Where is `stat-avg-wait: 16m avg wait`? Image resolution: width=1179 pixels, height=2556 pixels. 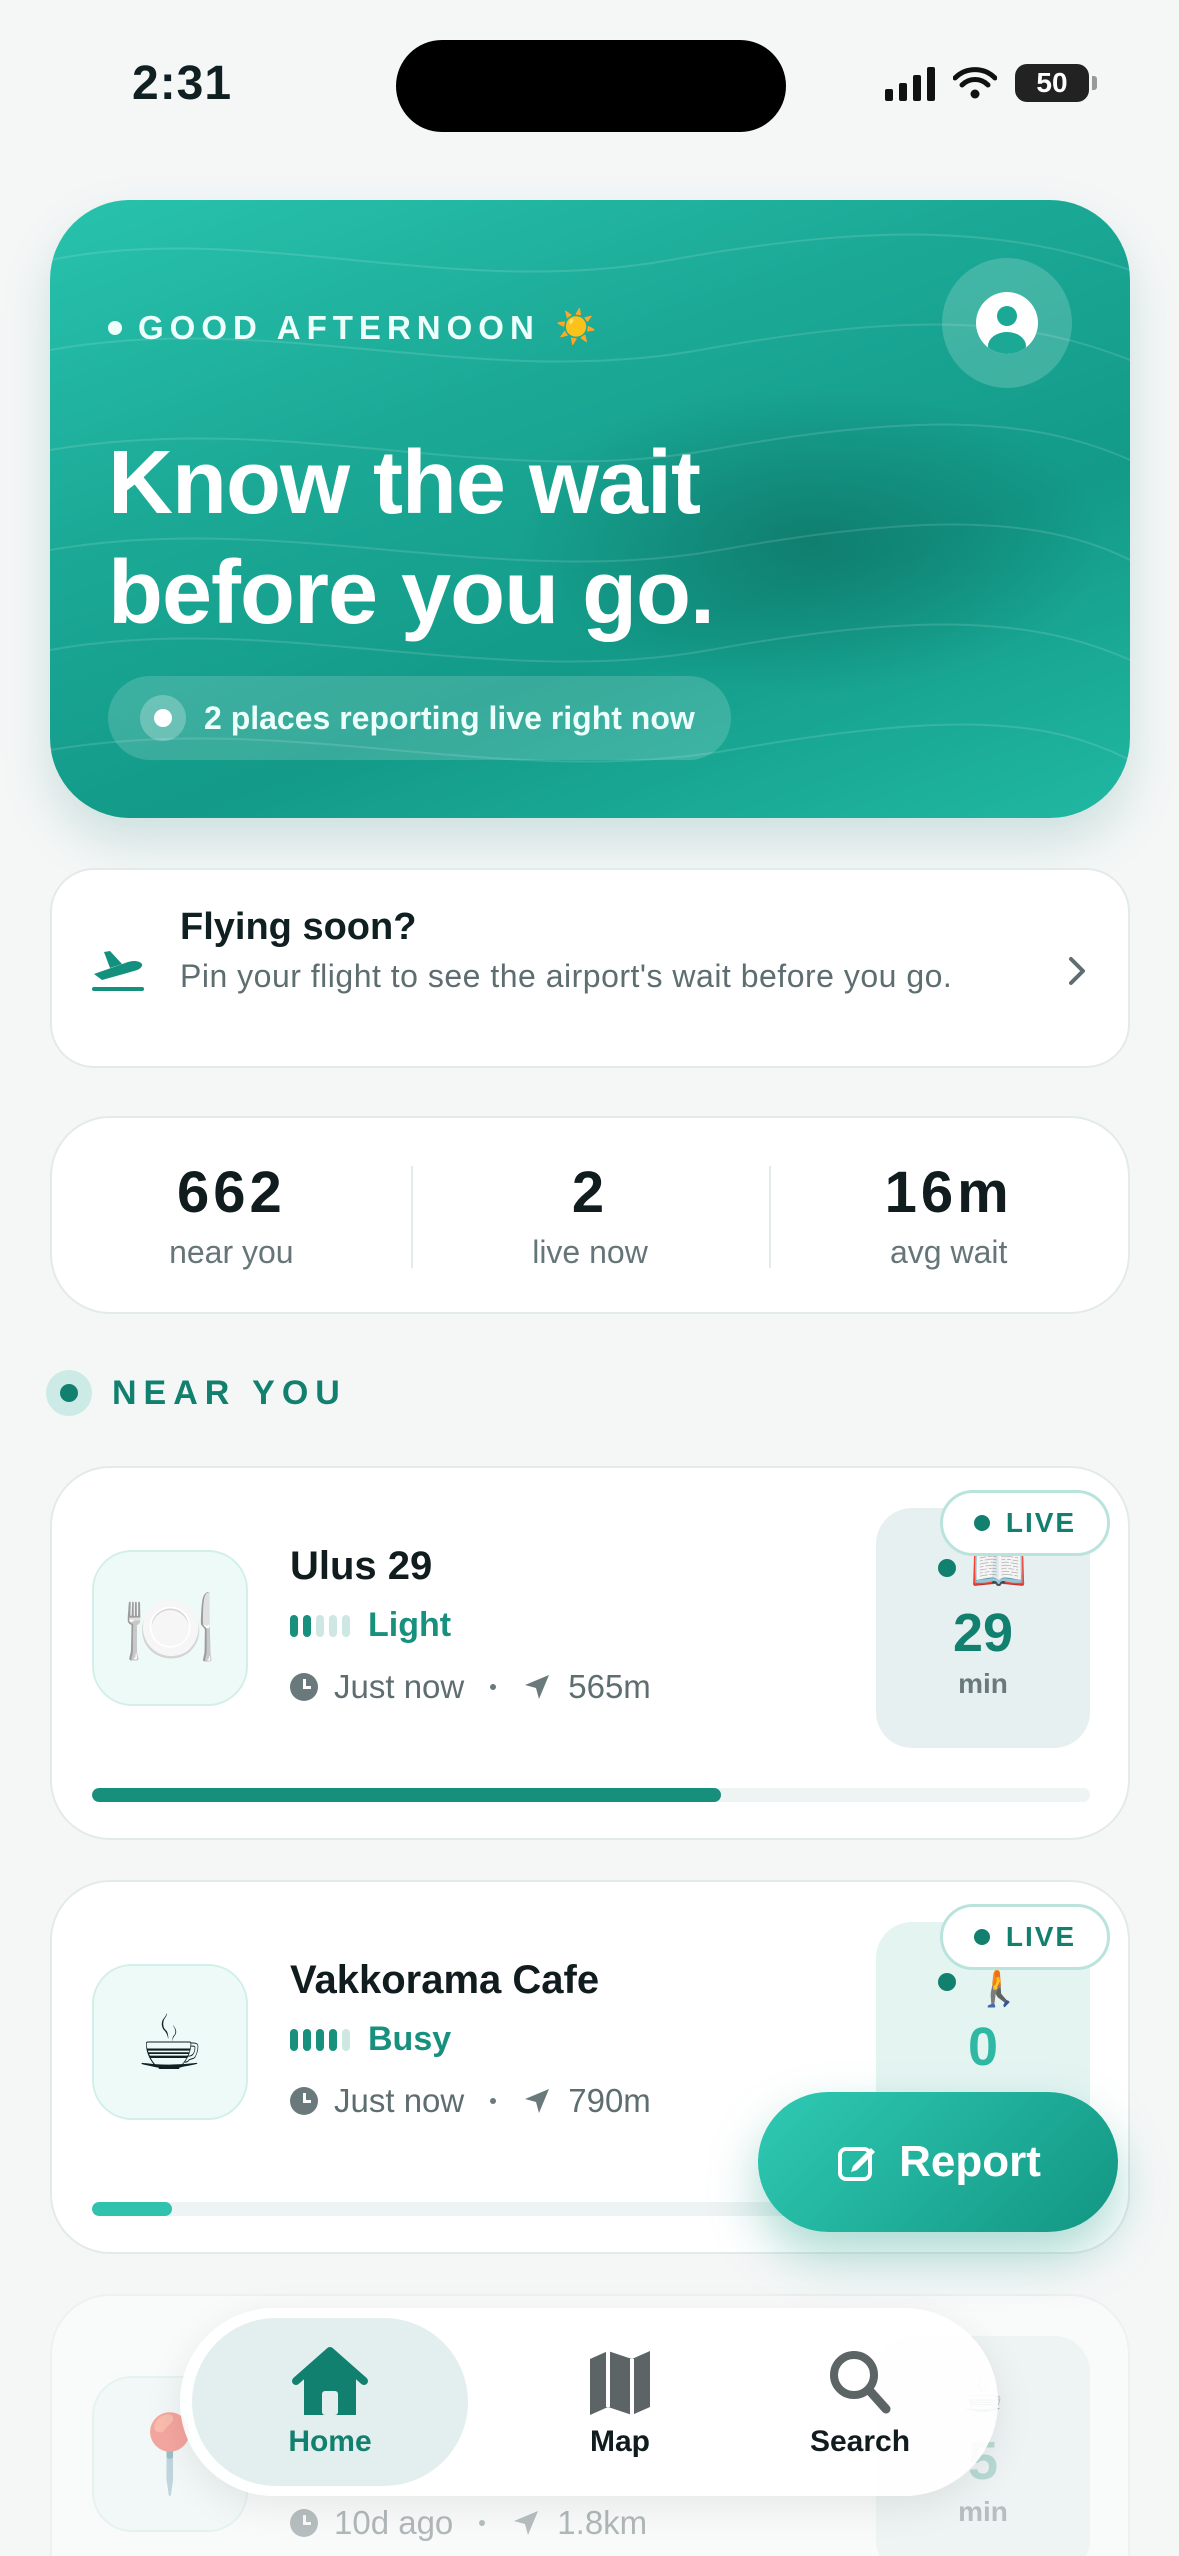 stat-avg-wait: 16m avg wait is located at coordinates (948, 1215).